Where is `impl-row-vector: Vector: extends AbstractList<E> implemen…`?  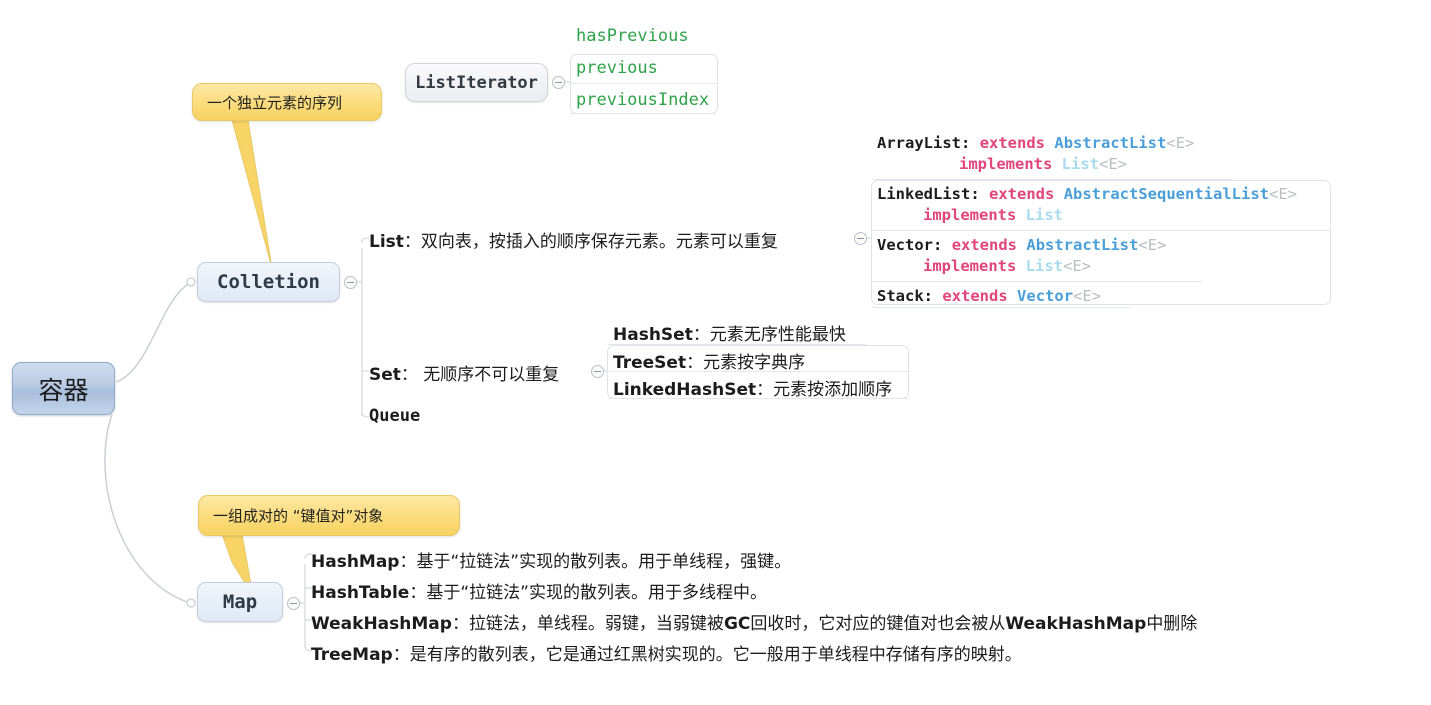
impl-row-vector: Vector: extends AbstractList<E> implemen… is located at coordinates (1021, 256).